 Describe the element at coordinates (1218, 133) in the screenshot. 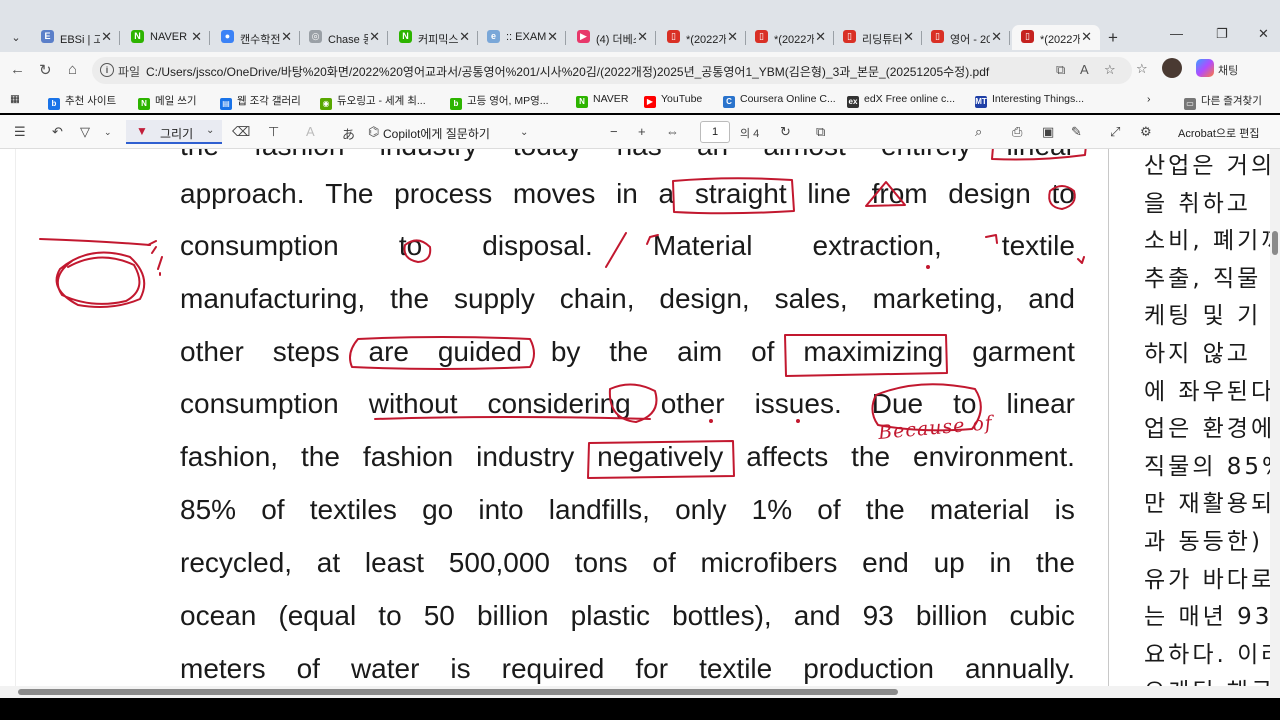

I see `acrobat-edit-button: Acrobat으로 편집` at that location.